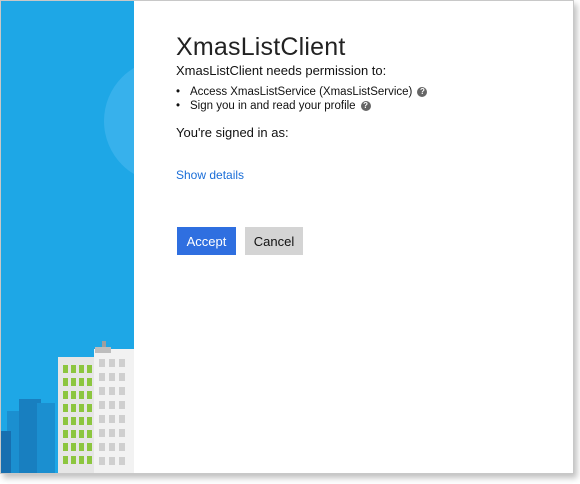 This screenshot has width=580, height=484. What do you see at coordinates (206, 241) in the screenshot?
I see `accept-button: Accept` at bounding box center [206, 241].